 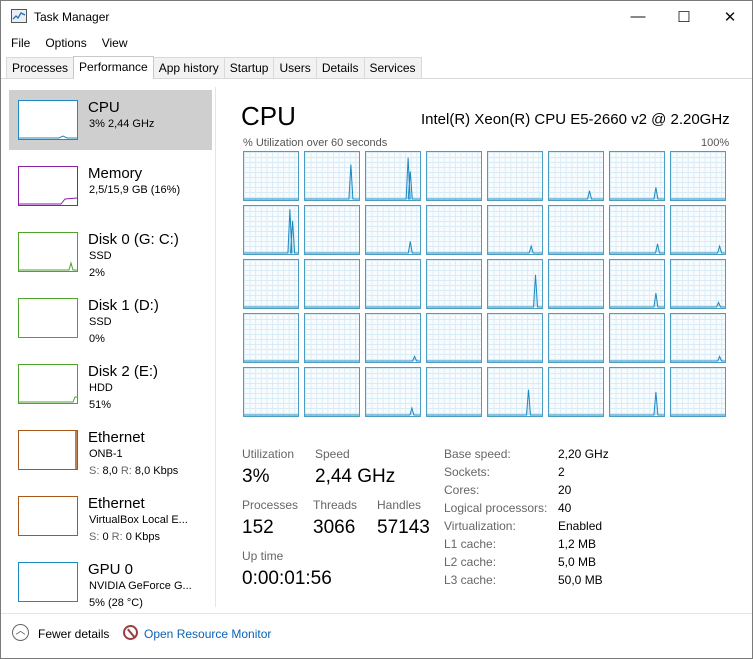 What do you see at coordinates (104, 107) in the screenshot?
I see `sidebar-item-title: CPU` at bounding box center [104, 107].